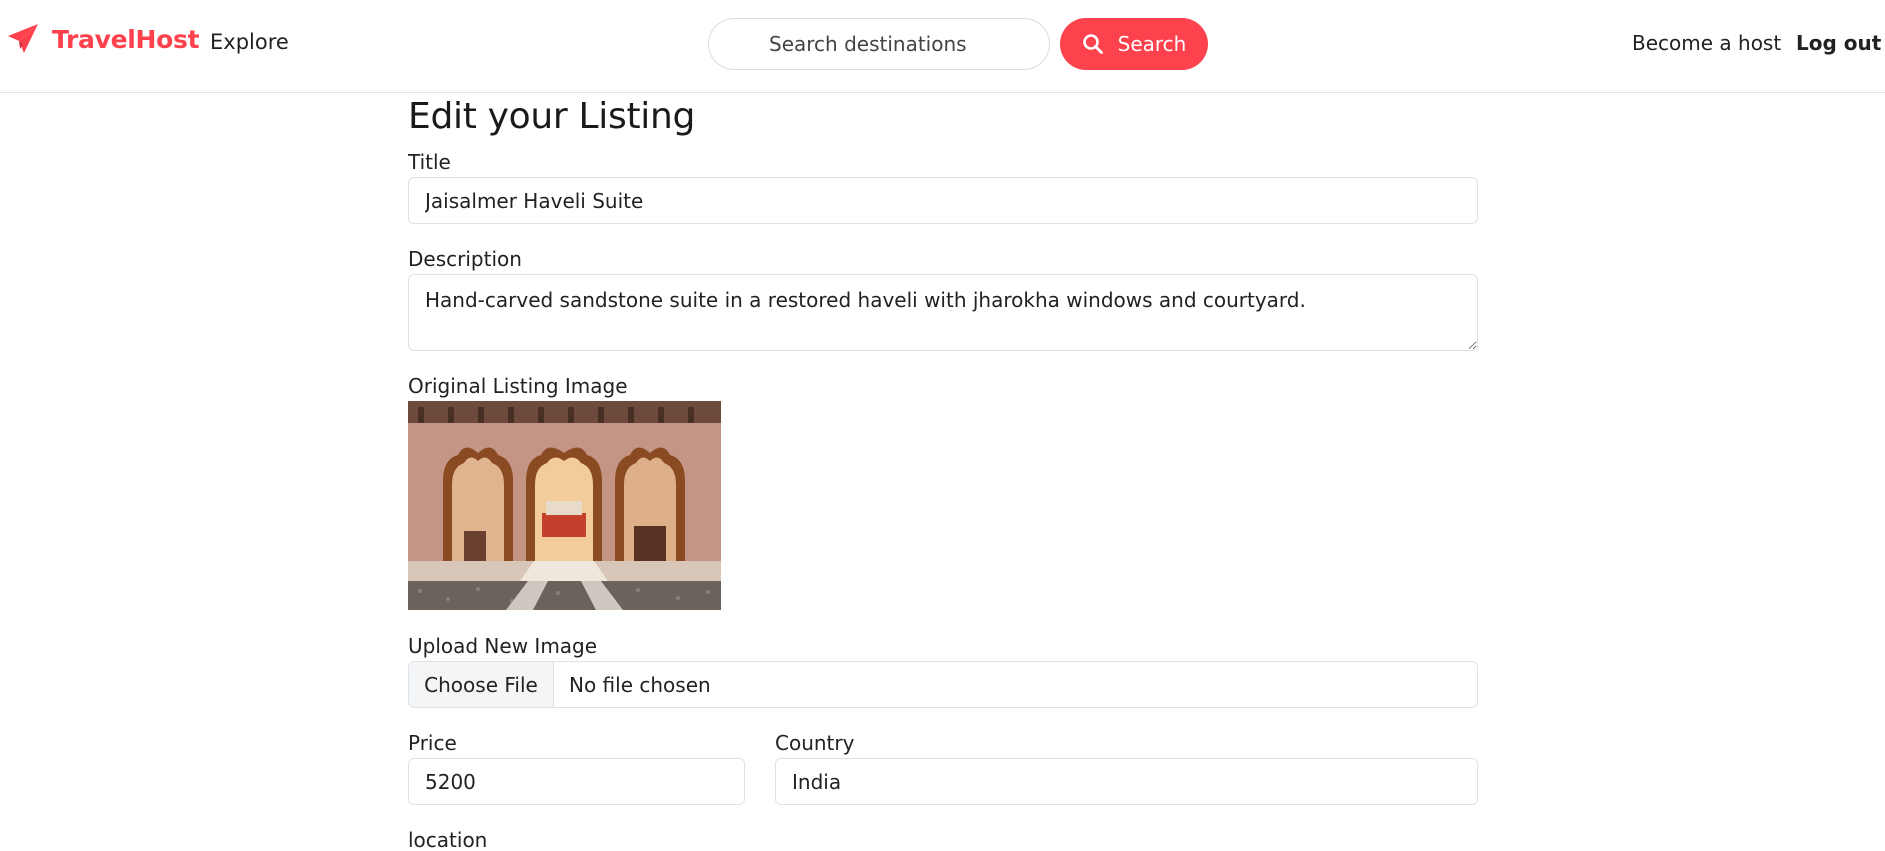  What do you see at coordinates (576, 781) in the screenshot?
I see `price-field` at bounding box center [576, 781].